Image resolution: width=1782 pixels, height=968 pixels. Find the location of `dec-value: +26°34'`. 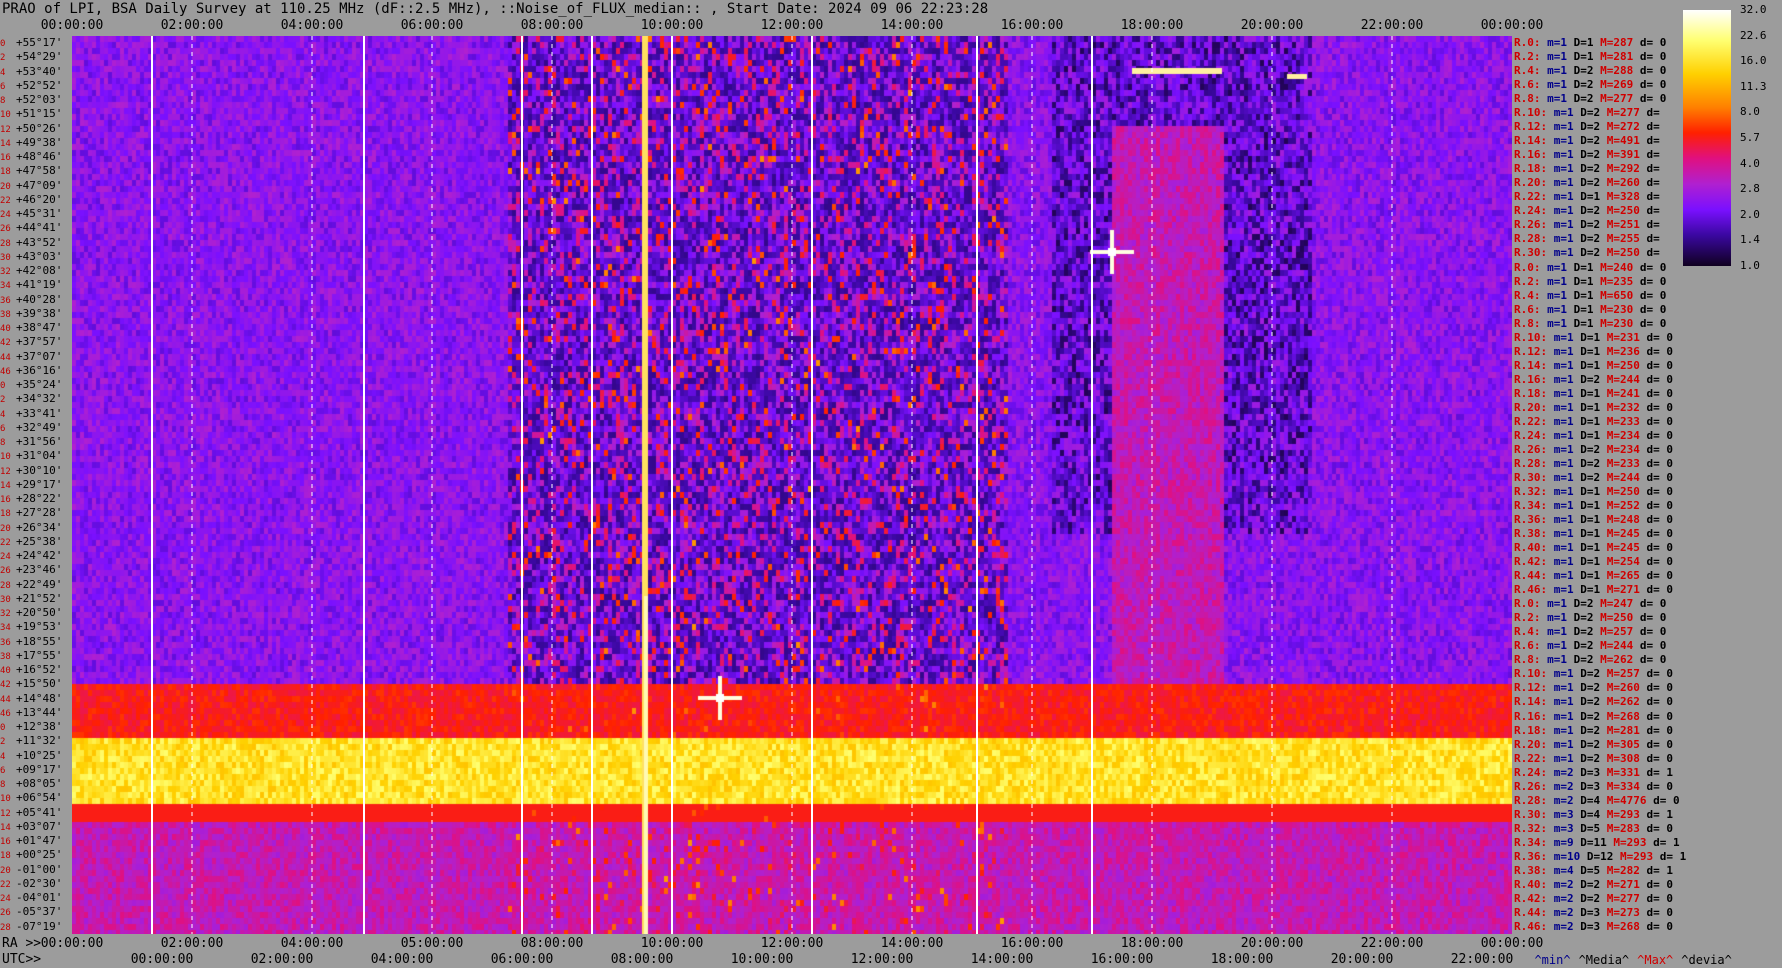

dec-value: +26°34' is located at coordinates (39, 527).